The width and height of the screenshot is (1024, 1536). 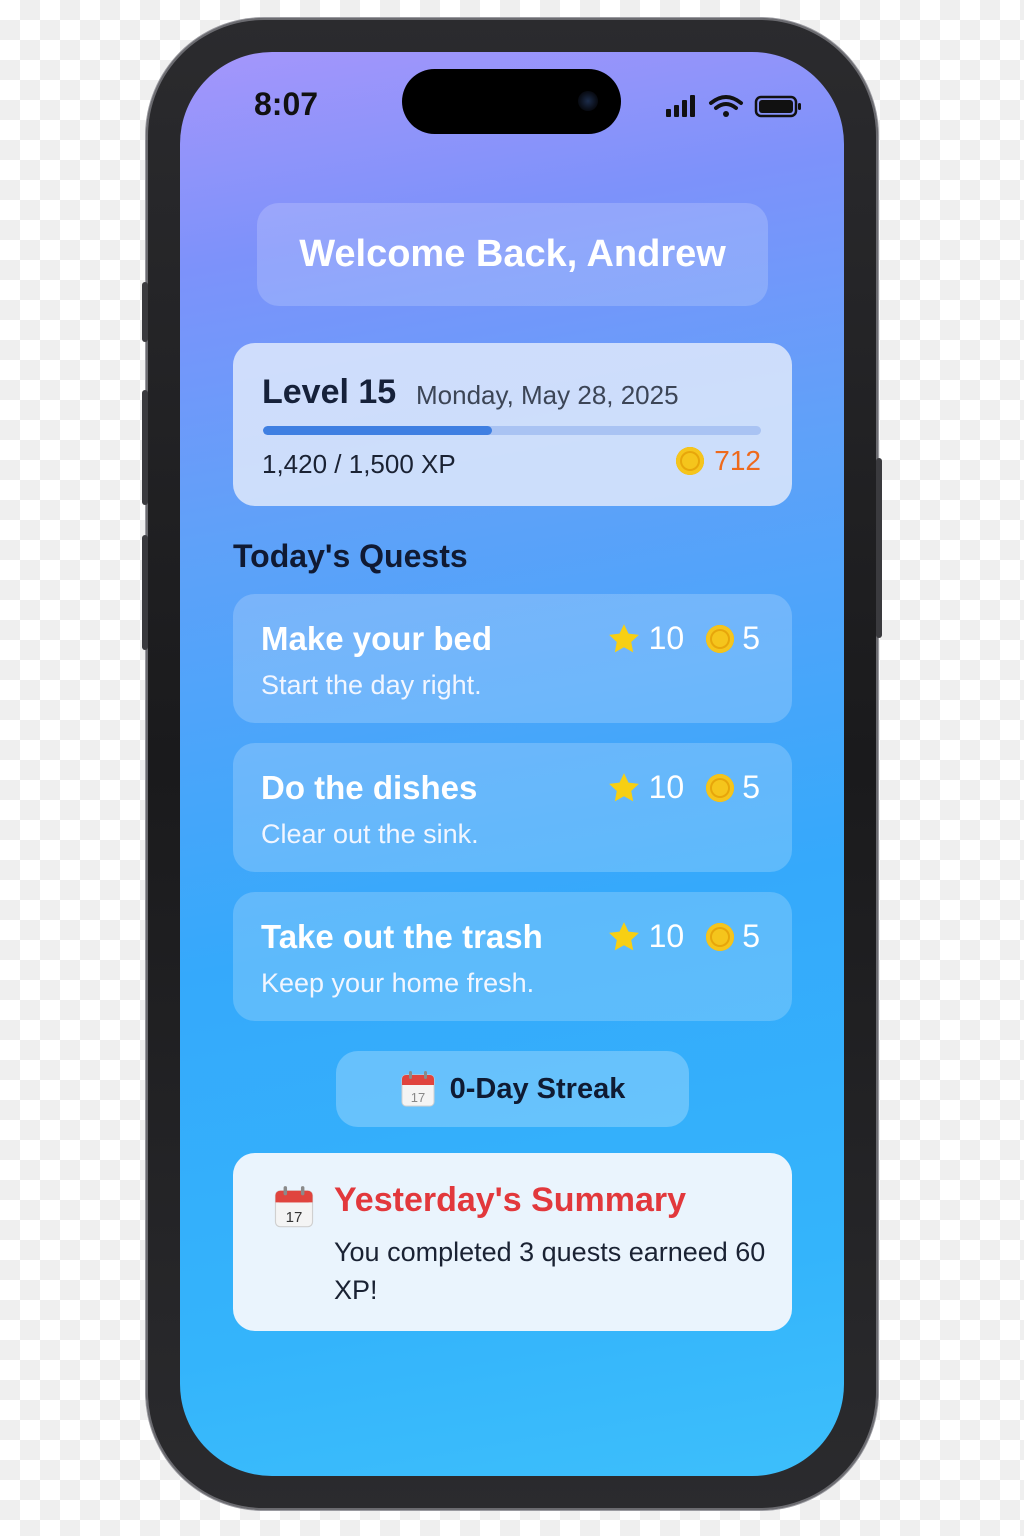 I want to click on welcome-banner: Welcome Back, Andrew, so click(x=512, y=254).